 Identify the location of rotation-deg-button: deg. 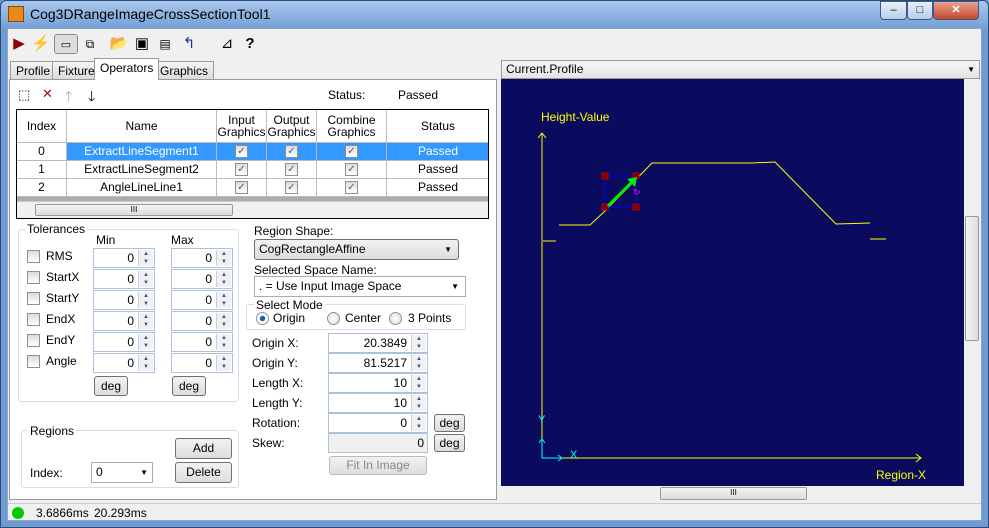
(449, 423).